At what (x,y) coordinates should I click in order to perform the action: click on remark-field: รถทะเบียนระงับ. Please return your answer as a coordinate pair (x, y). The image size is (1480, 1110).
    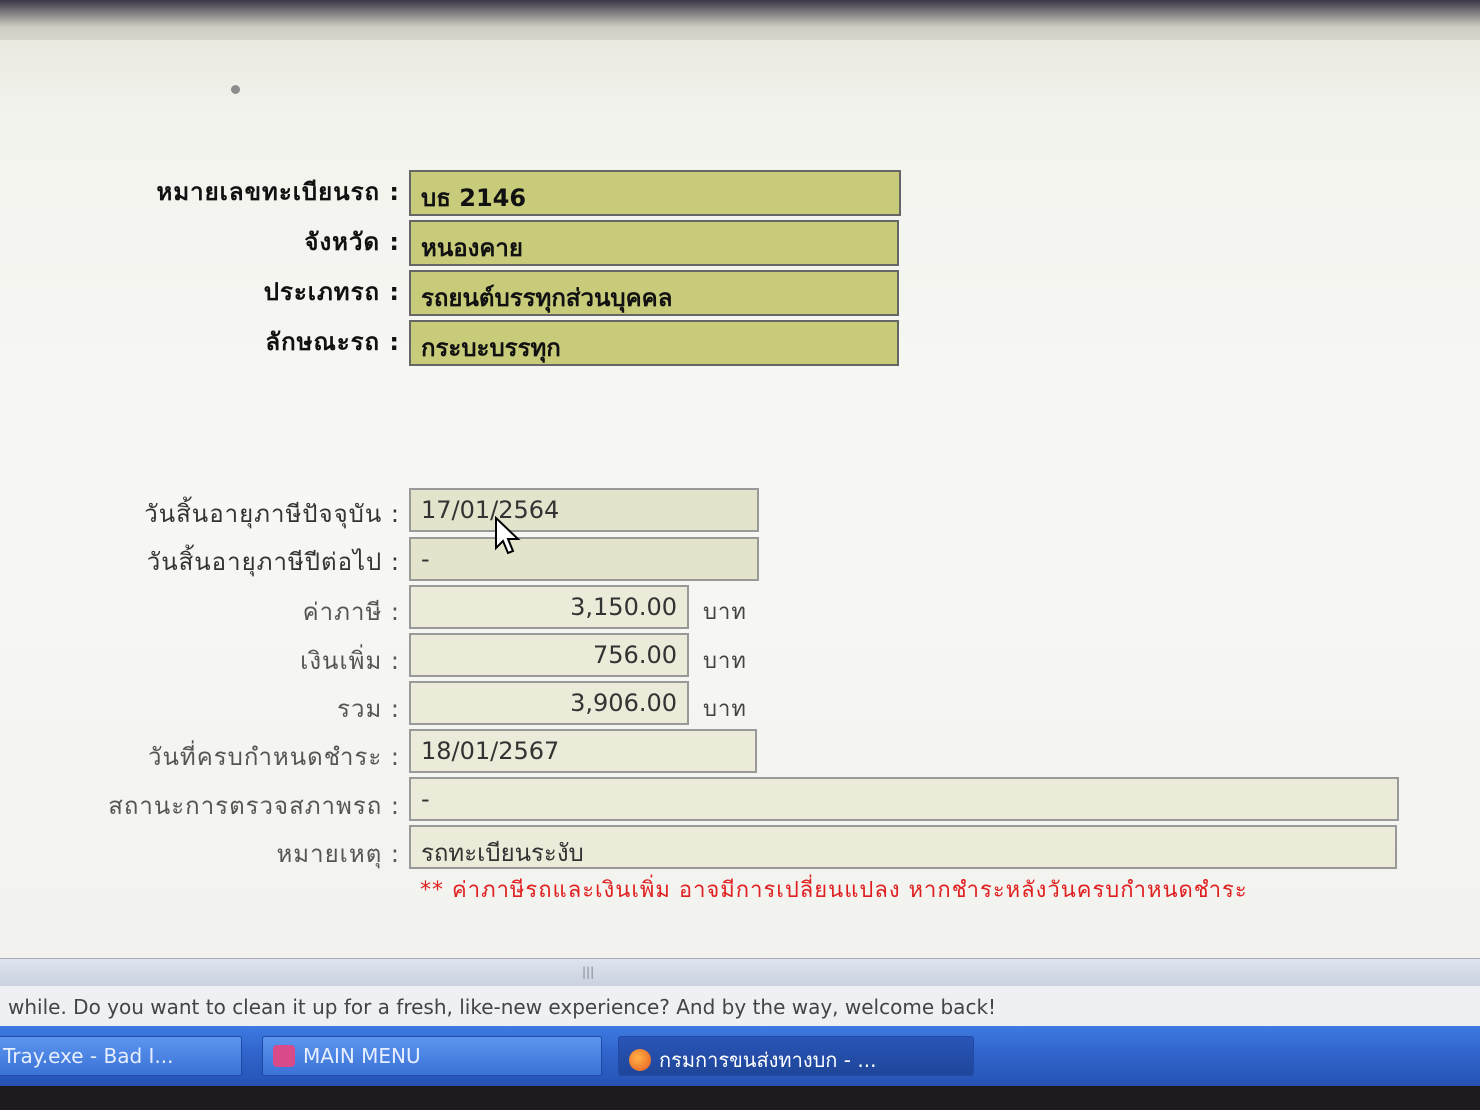
    Looking at the image, I should click on (903, 847).